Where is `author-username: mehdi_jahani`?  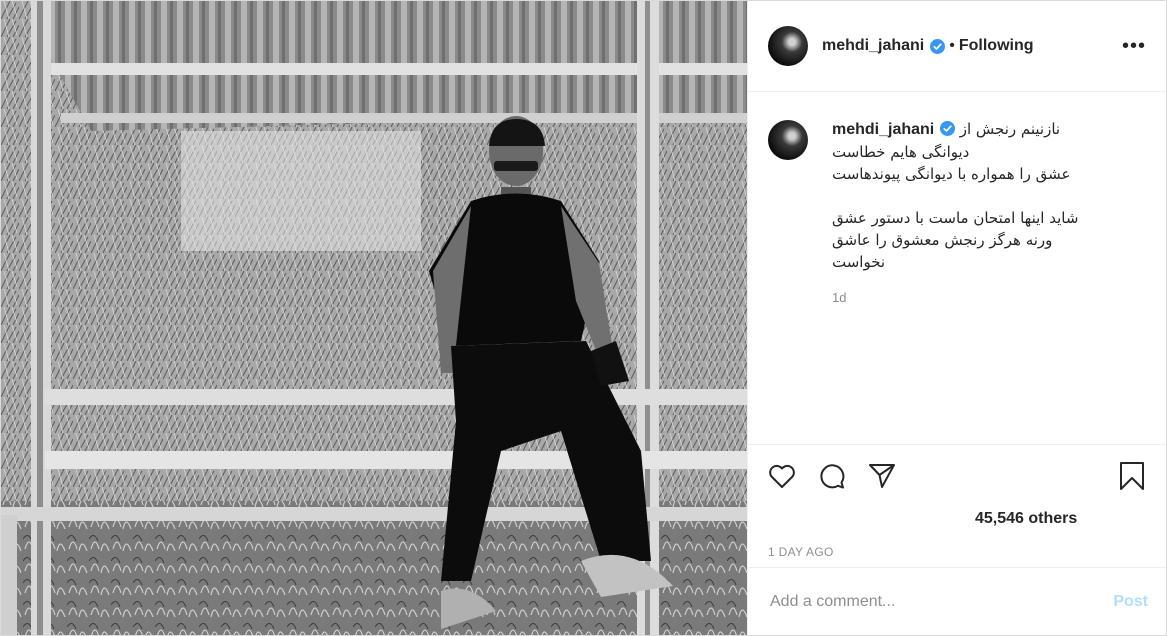 author-username: mehdi_jahani is located at coordinates (873, 46).